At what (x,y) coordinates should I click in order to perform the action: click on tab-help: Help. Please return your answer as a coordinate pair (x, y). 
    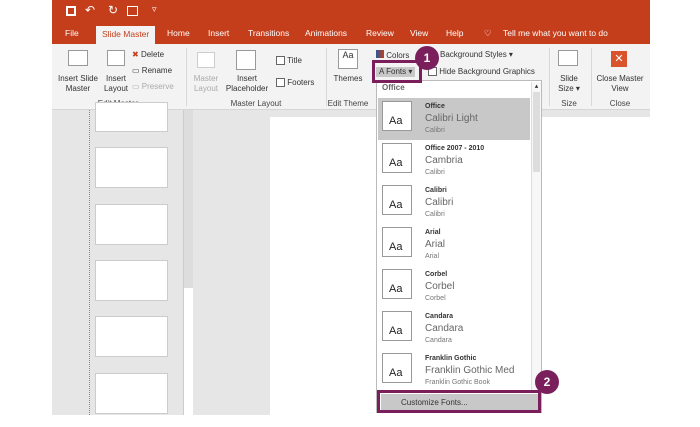
    Looking at the image, I should click on (454, 33).